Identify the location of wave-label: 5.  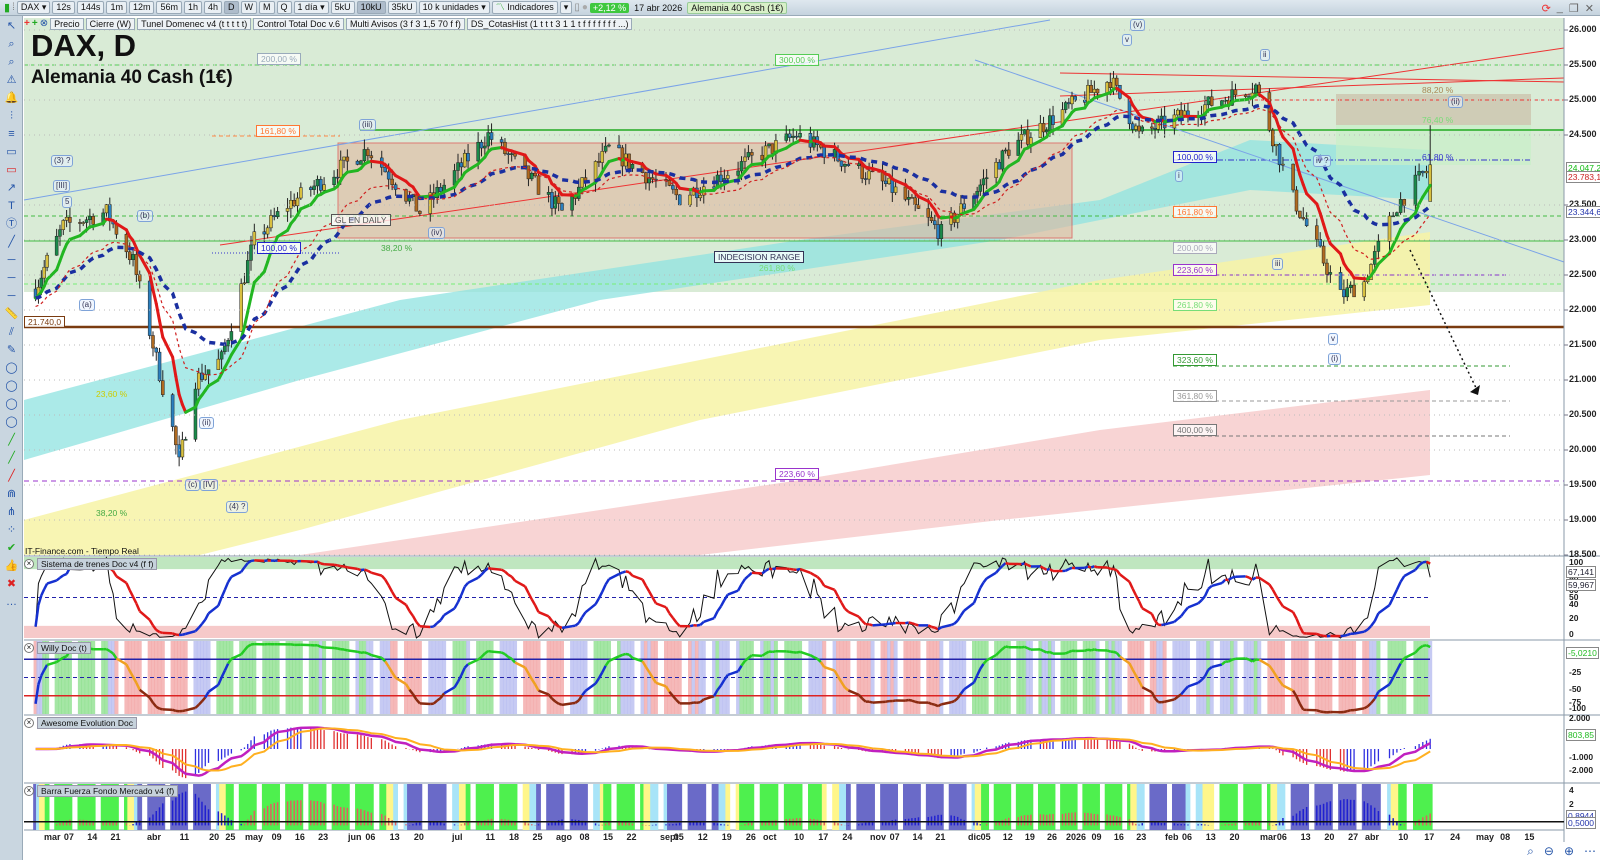
(67, 202).